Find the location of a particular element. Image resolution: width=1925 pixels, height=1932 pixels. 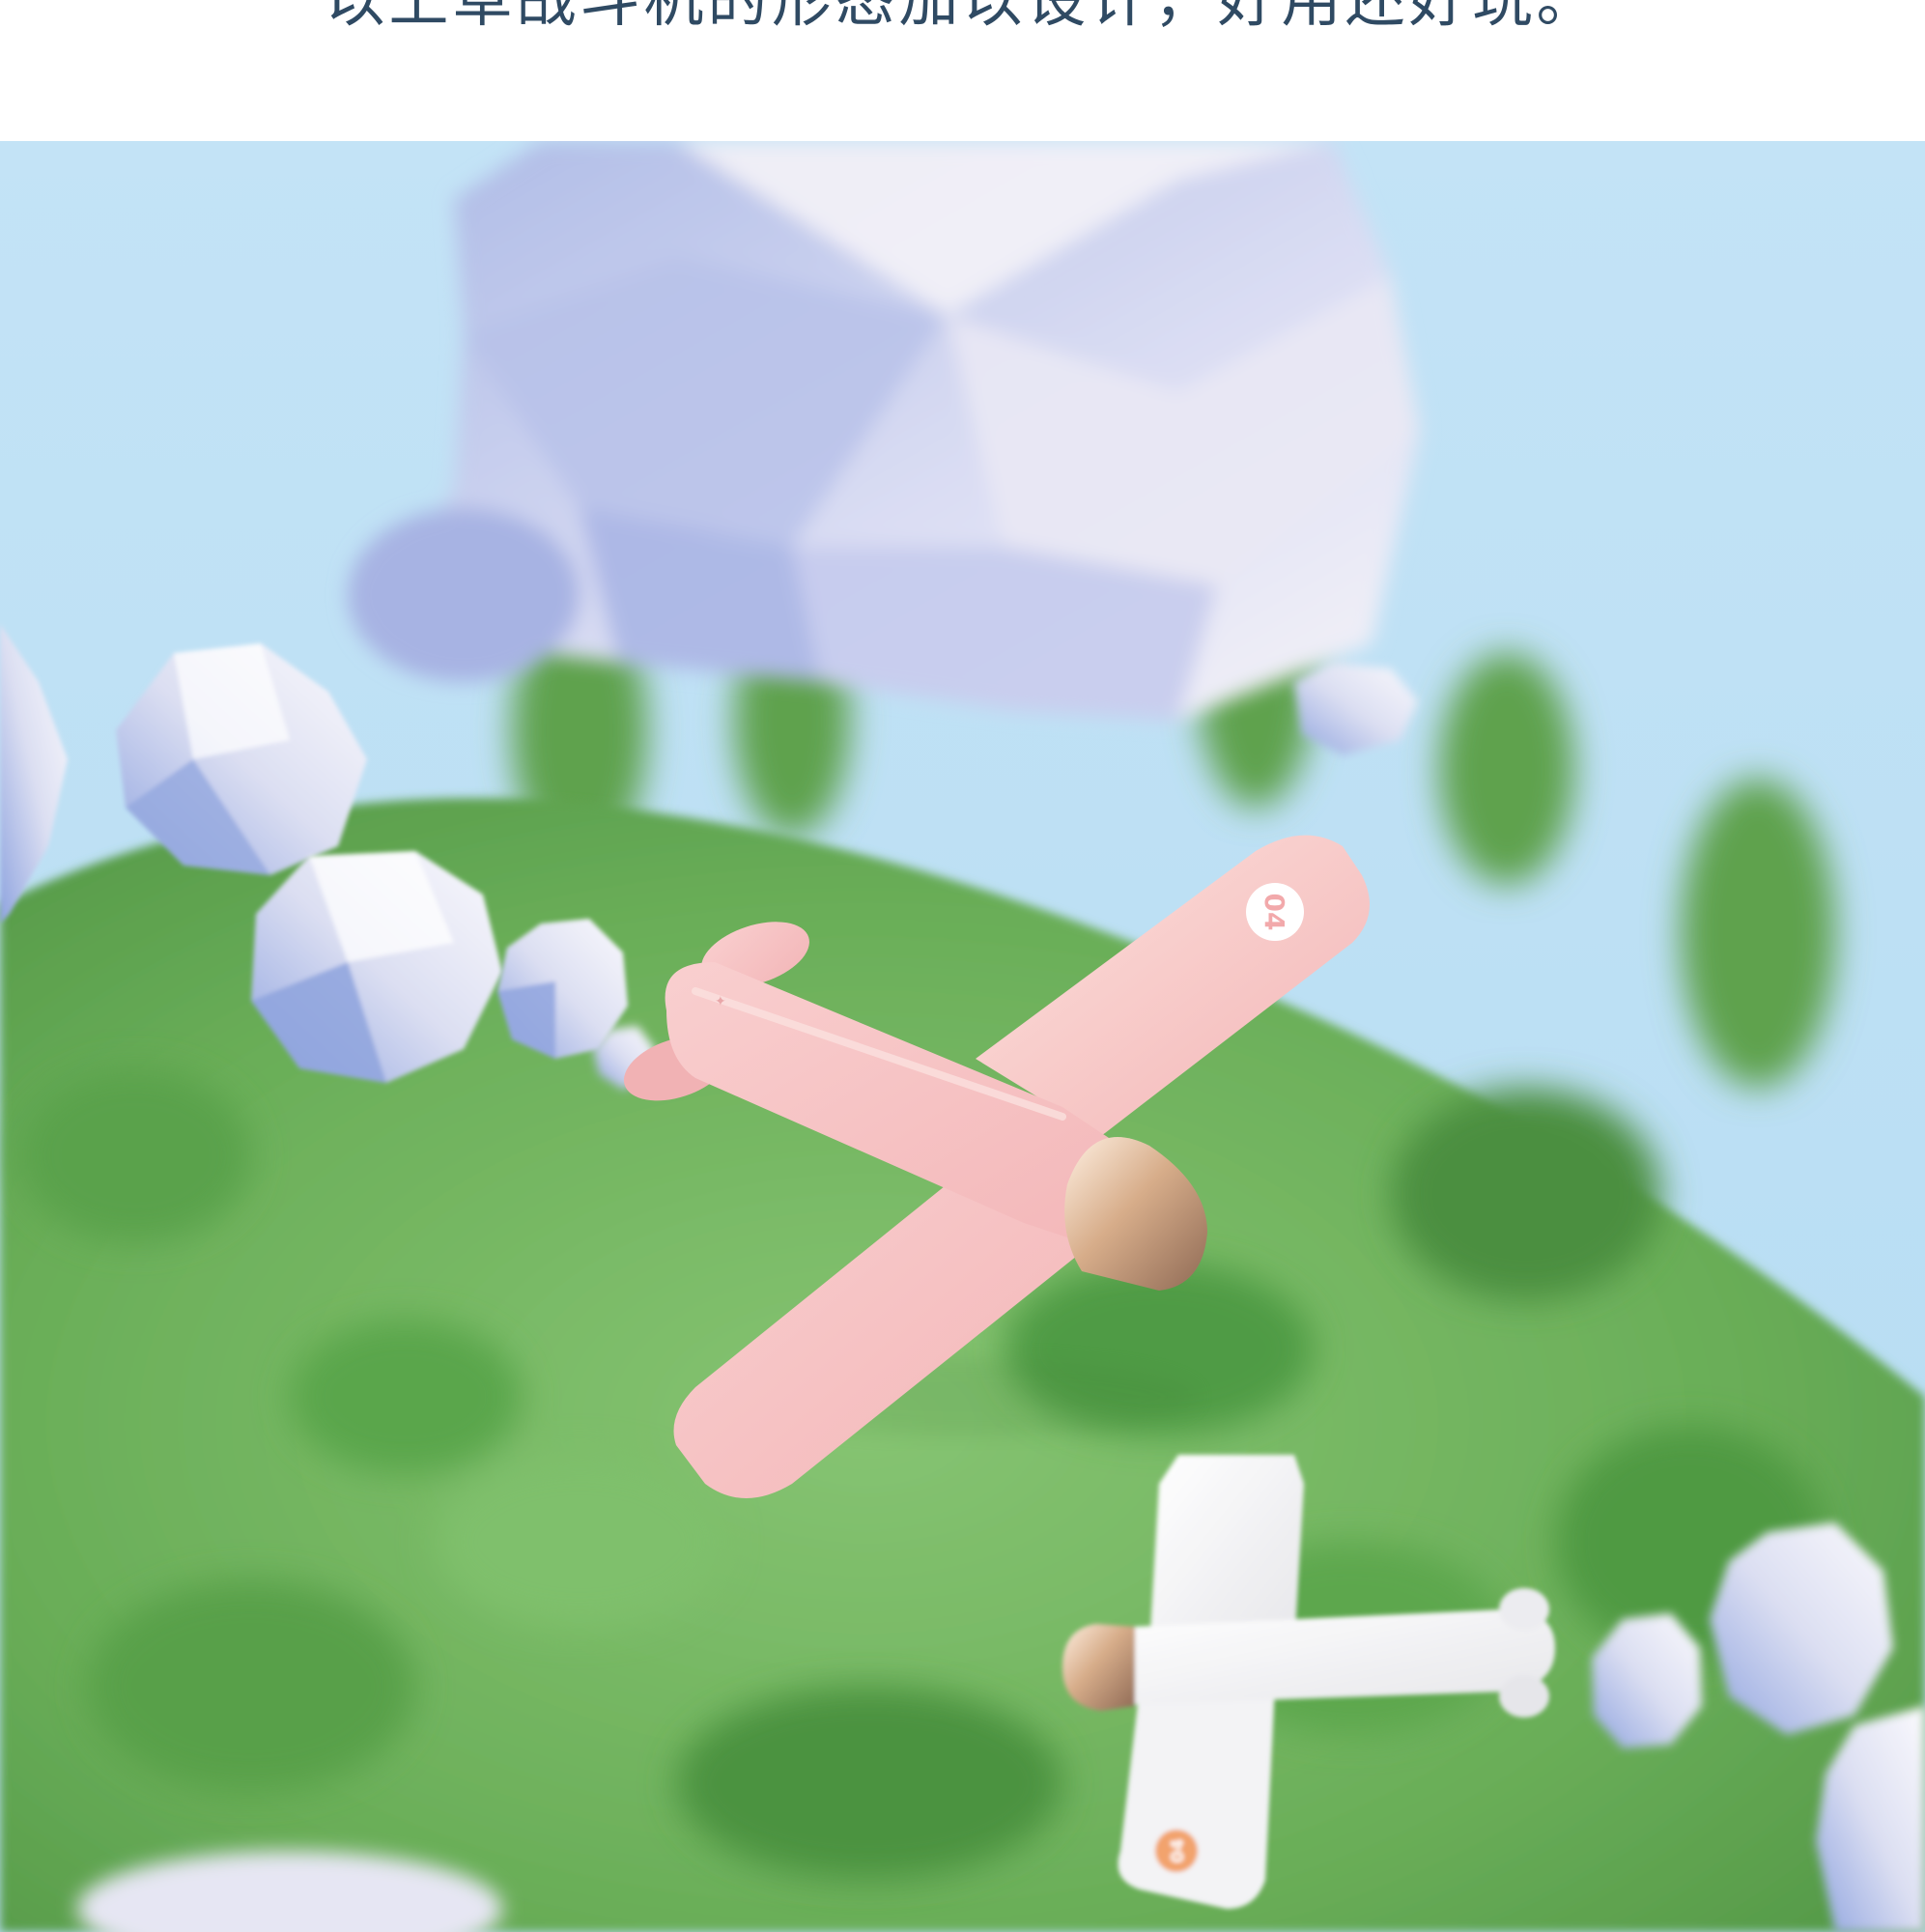

pink-plane-badge-number: 04 is located at coordinates (1275, 912).